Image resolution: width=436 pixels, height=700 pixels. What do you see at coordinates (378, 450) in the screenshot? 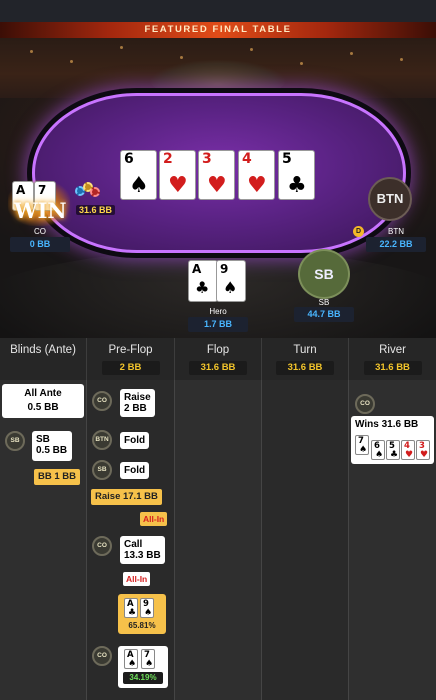
I see `winning-card-2: 6 ♠` at bounding box center [378, 450].